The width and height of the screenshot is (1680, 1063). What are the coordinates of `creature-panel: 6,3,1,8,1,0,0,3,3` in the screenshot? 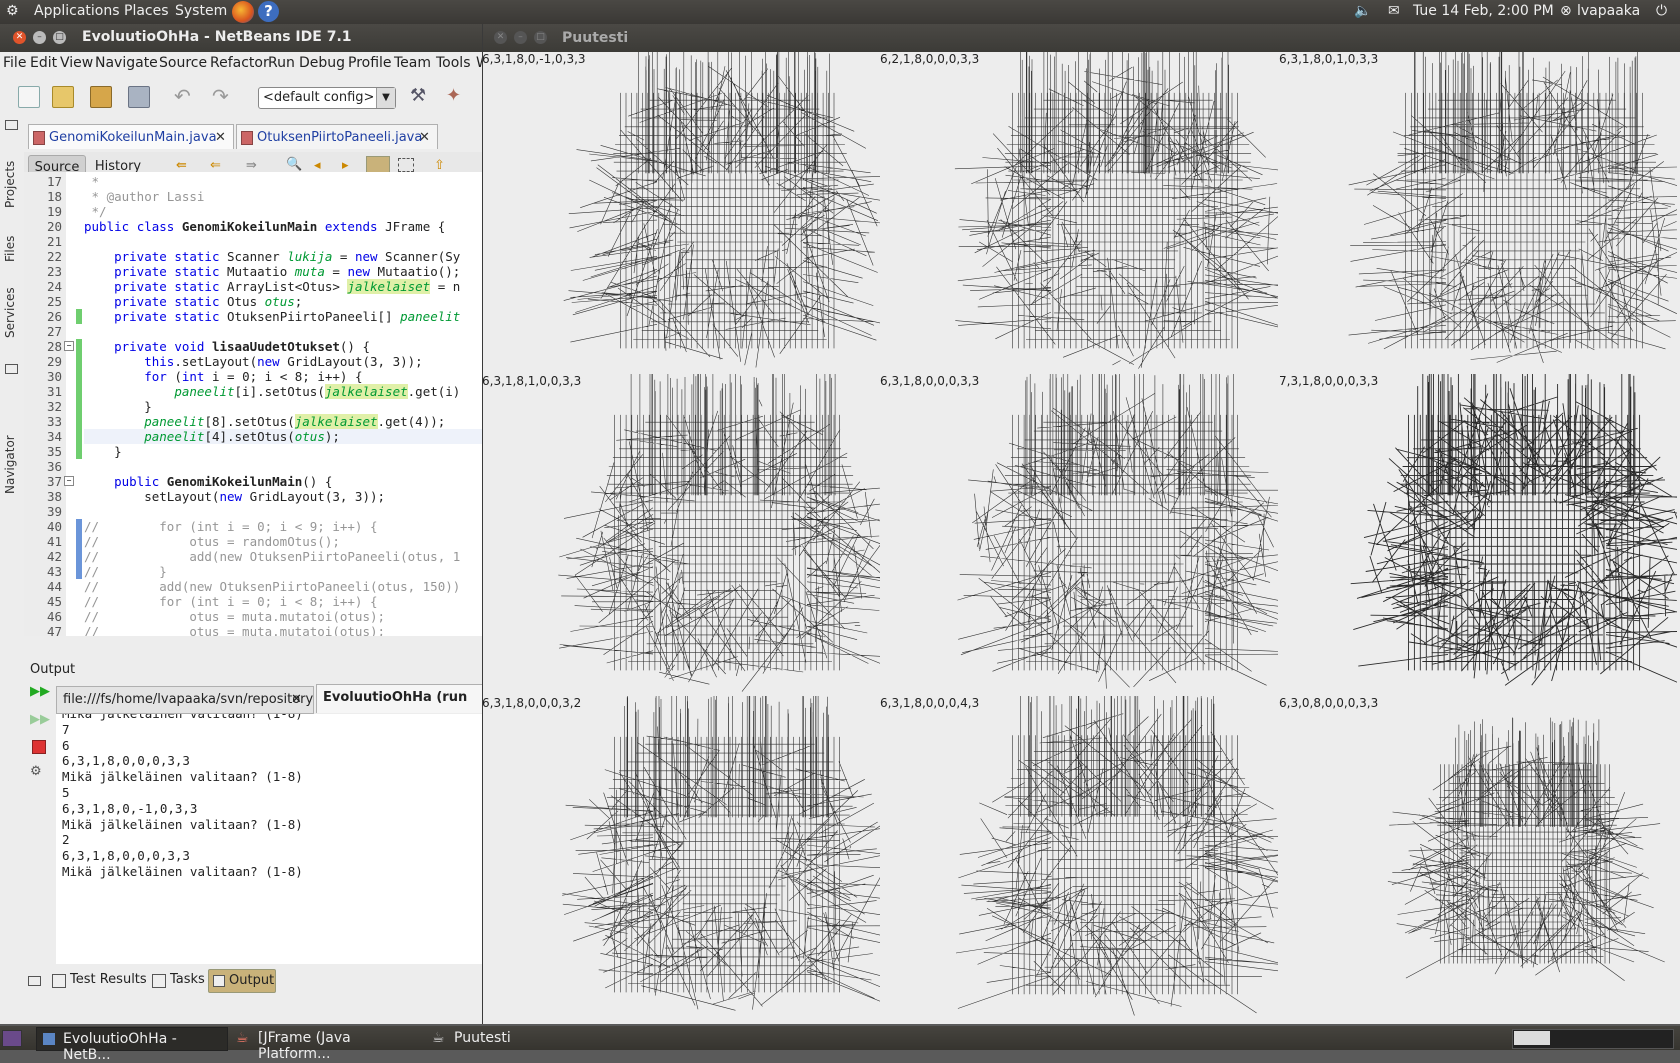 It's located at (681, 535).